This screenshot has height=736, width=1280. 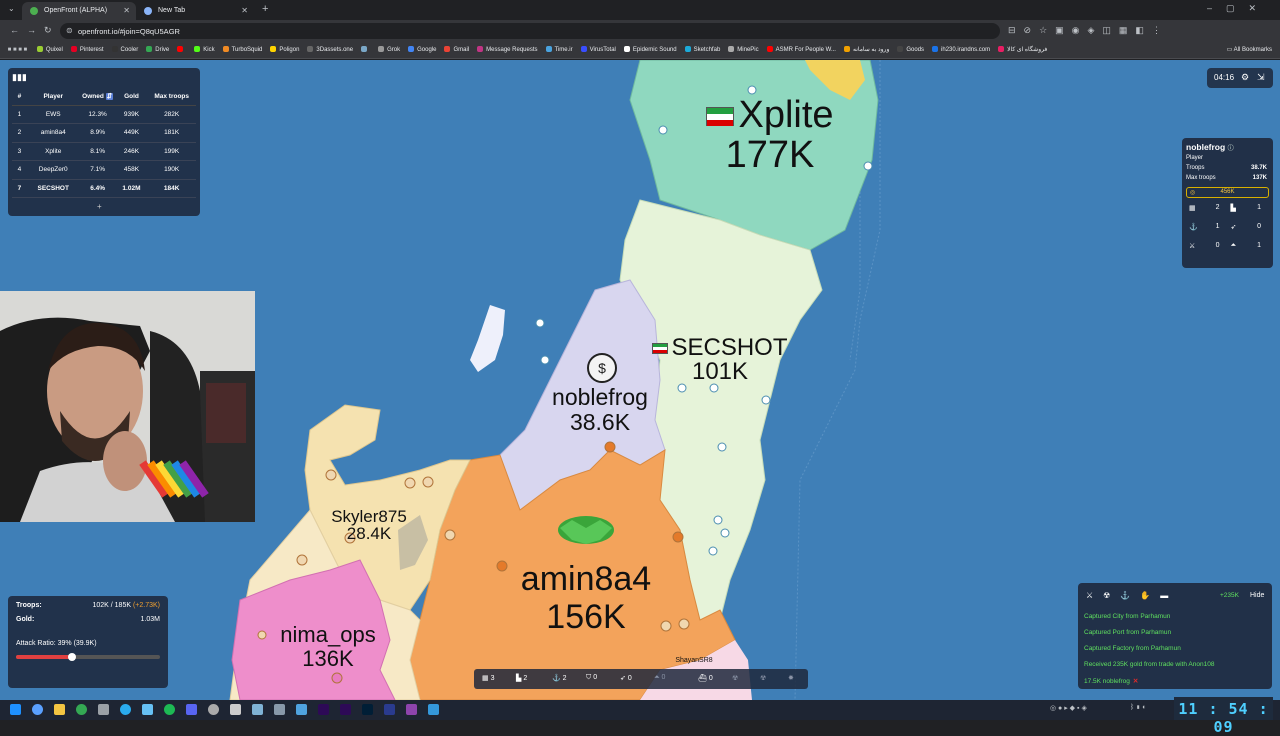 What do you see at coordinates (1261, 77) in the screenshot?
I see `exit-icon: ⇲` at bounding box center [1261, 77].